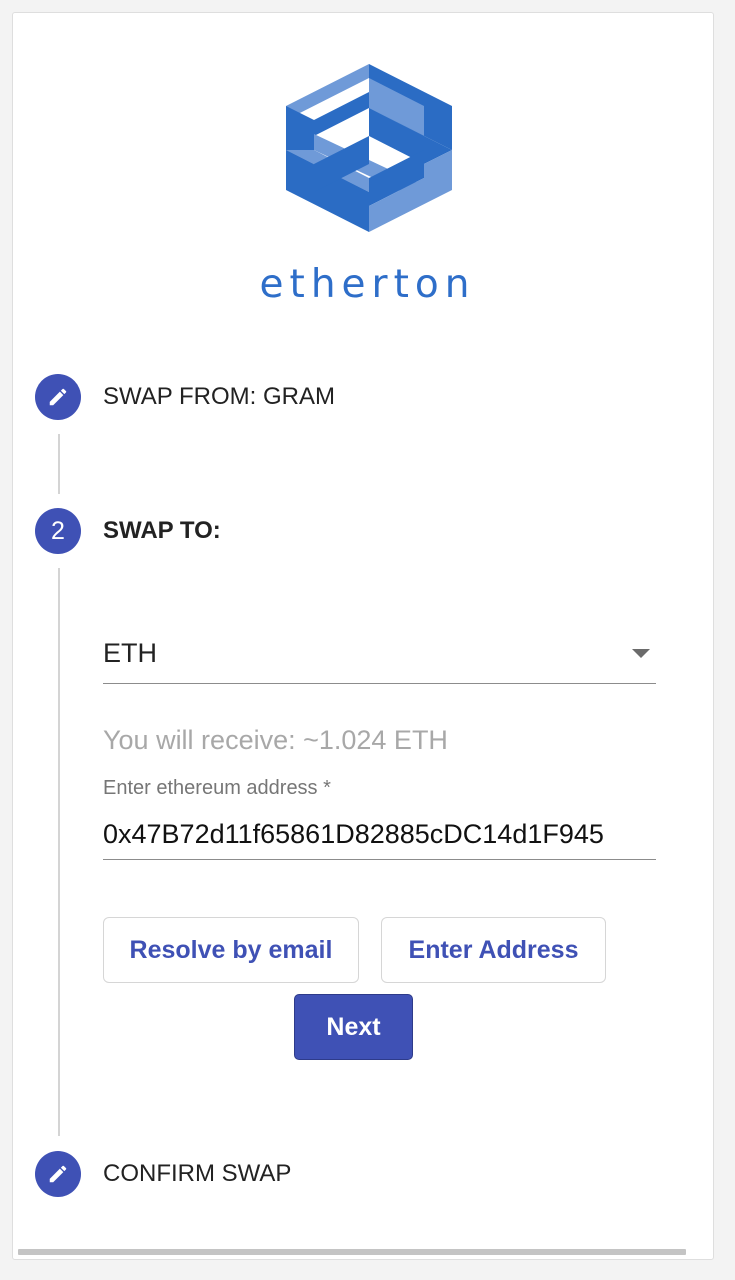 Image resolution: width=735 pixels, height=1280 pixels. What do you see at coordinates (275, 740) in the screenshot?
I see `receive-estimate: You will receive: ~1.024 ETH` at bounding box center [275, 740].